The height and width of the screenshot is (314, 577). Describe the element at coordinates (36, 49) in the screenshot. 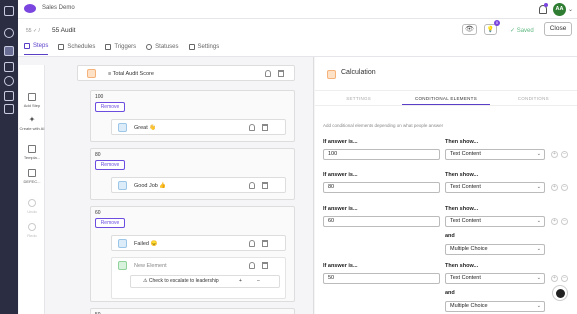

I see `tab-steps: Steps` at that location.